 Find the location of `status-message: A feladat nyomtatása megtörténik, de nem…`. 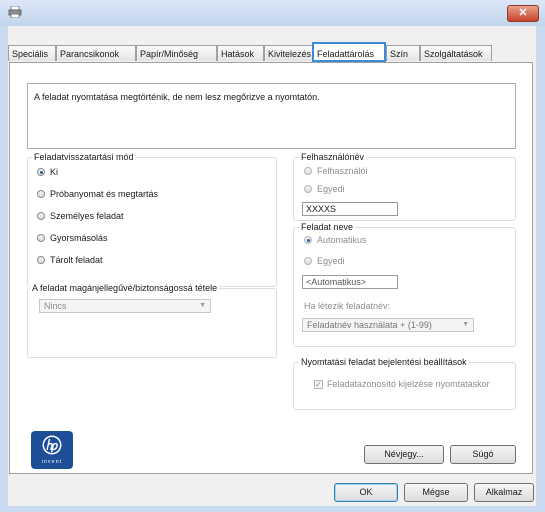

status-message: A feladat nyomtatása megtörténik, de nem… is located at coordinates (177, 97).